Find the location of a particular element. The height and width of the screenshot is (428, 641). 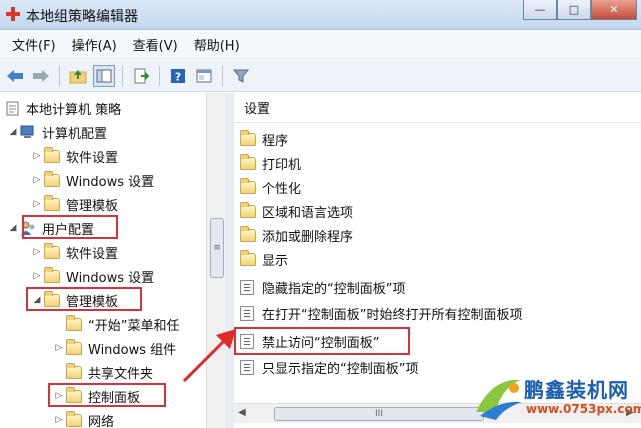

window-title: 本地组策略编辑器 is located at coordinates (82, 17).